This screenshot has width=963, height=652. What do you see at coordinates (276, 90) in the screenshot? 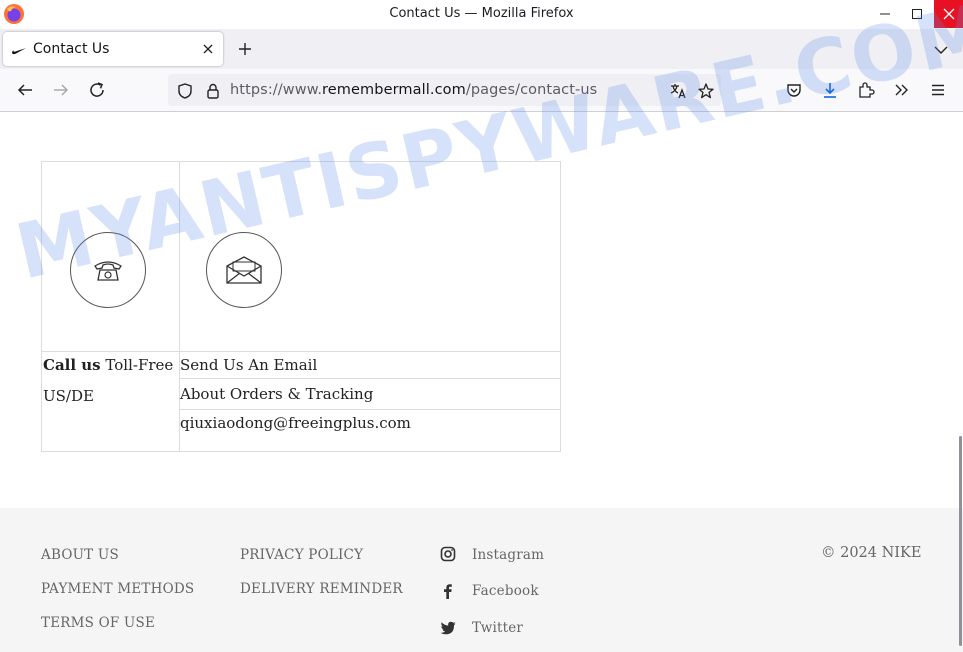
I see `url-prefix: https://www.` at bounding box center [276, 90].